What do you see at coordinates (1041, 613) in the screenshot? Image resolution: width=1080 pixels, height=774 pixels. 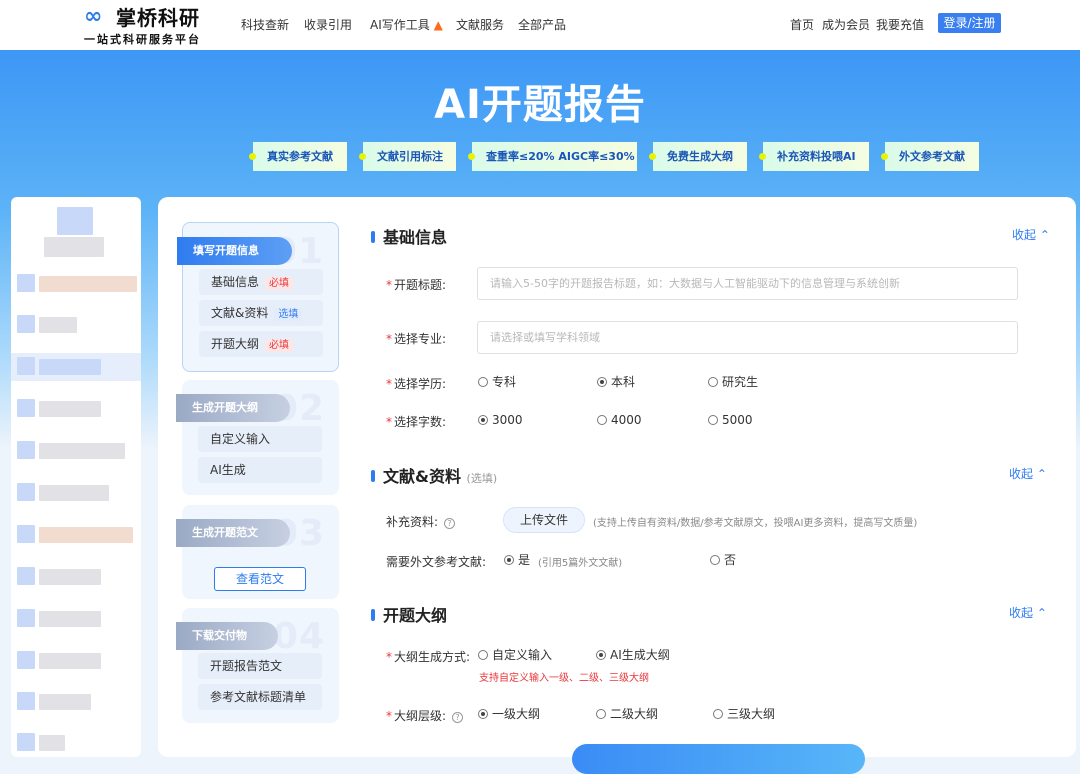 I see `chevron-up-icon: ⌃` at bounding box center [1041, 613].